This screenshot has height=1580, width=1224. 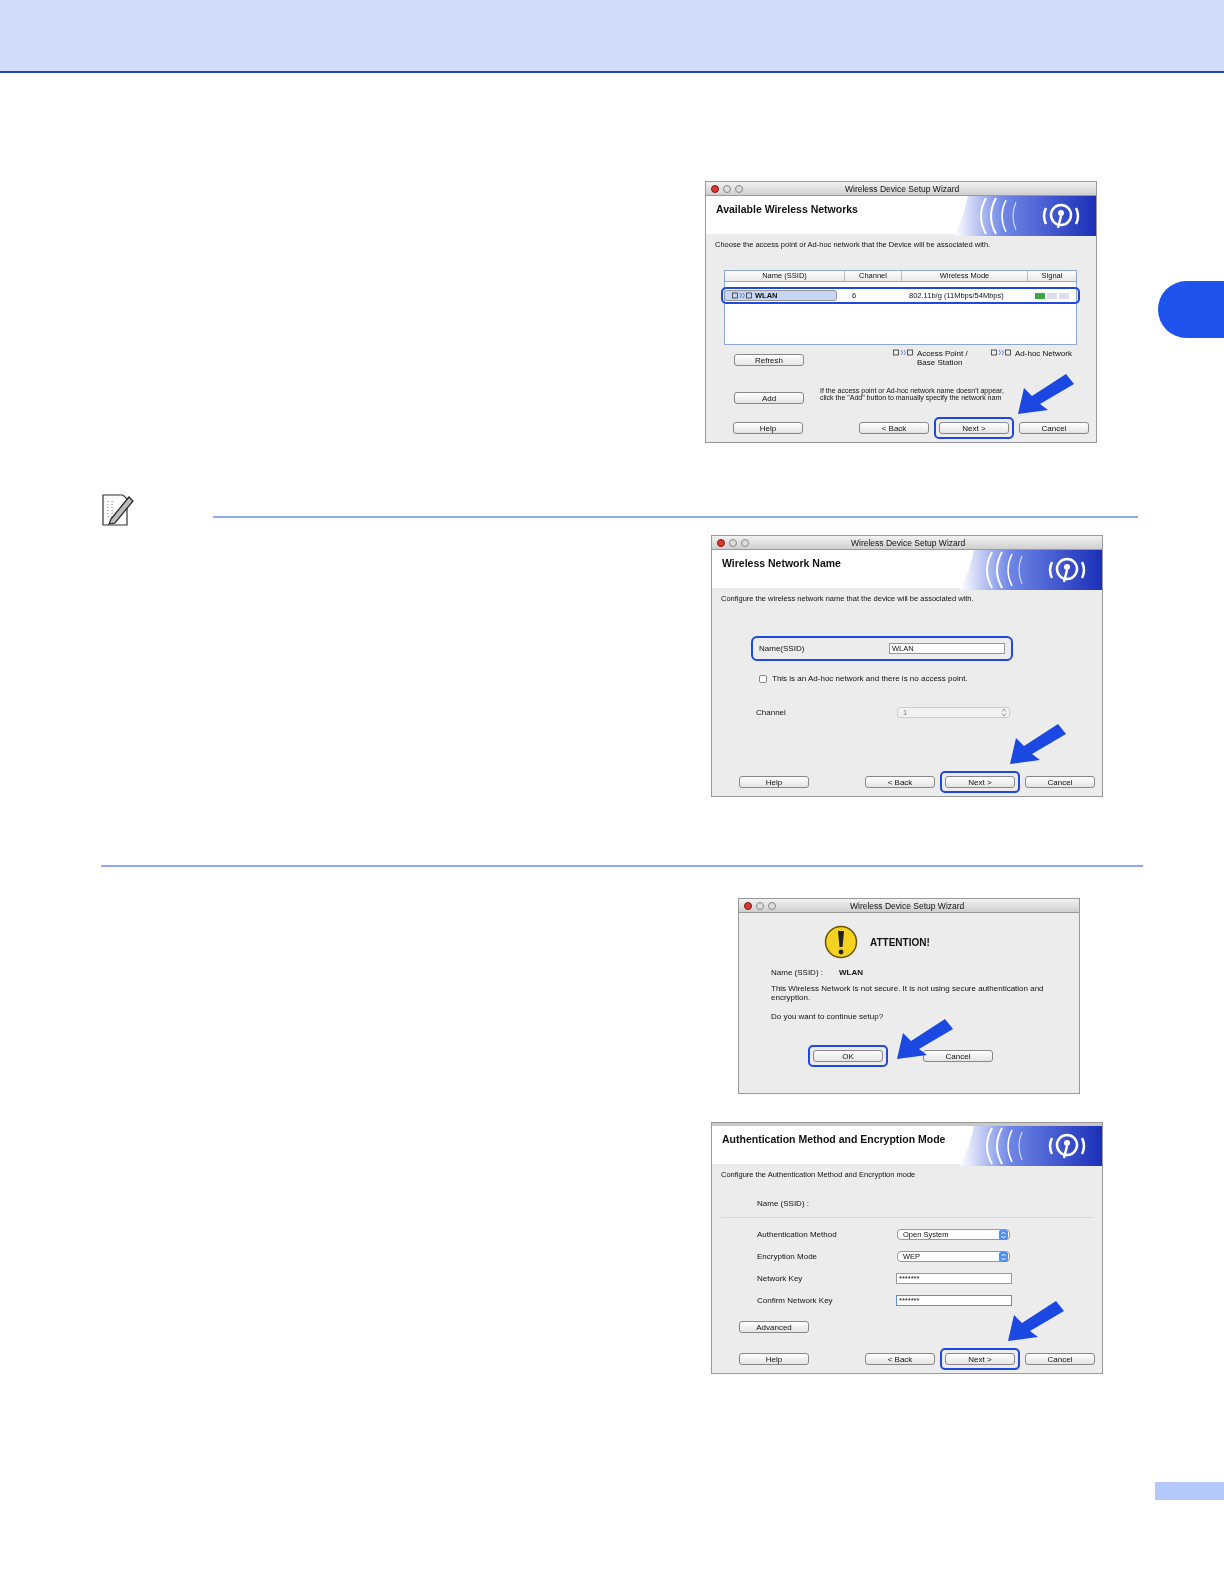 What do you see at coordinates (771, 712) in the screenshot?
I see `field-label: Channel` at bounding box center [771, 712].